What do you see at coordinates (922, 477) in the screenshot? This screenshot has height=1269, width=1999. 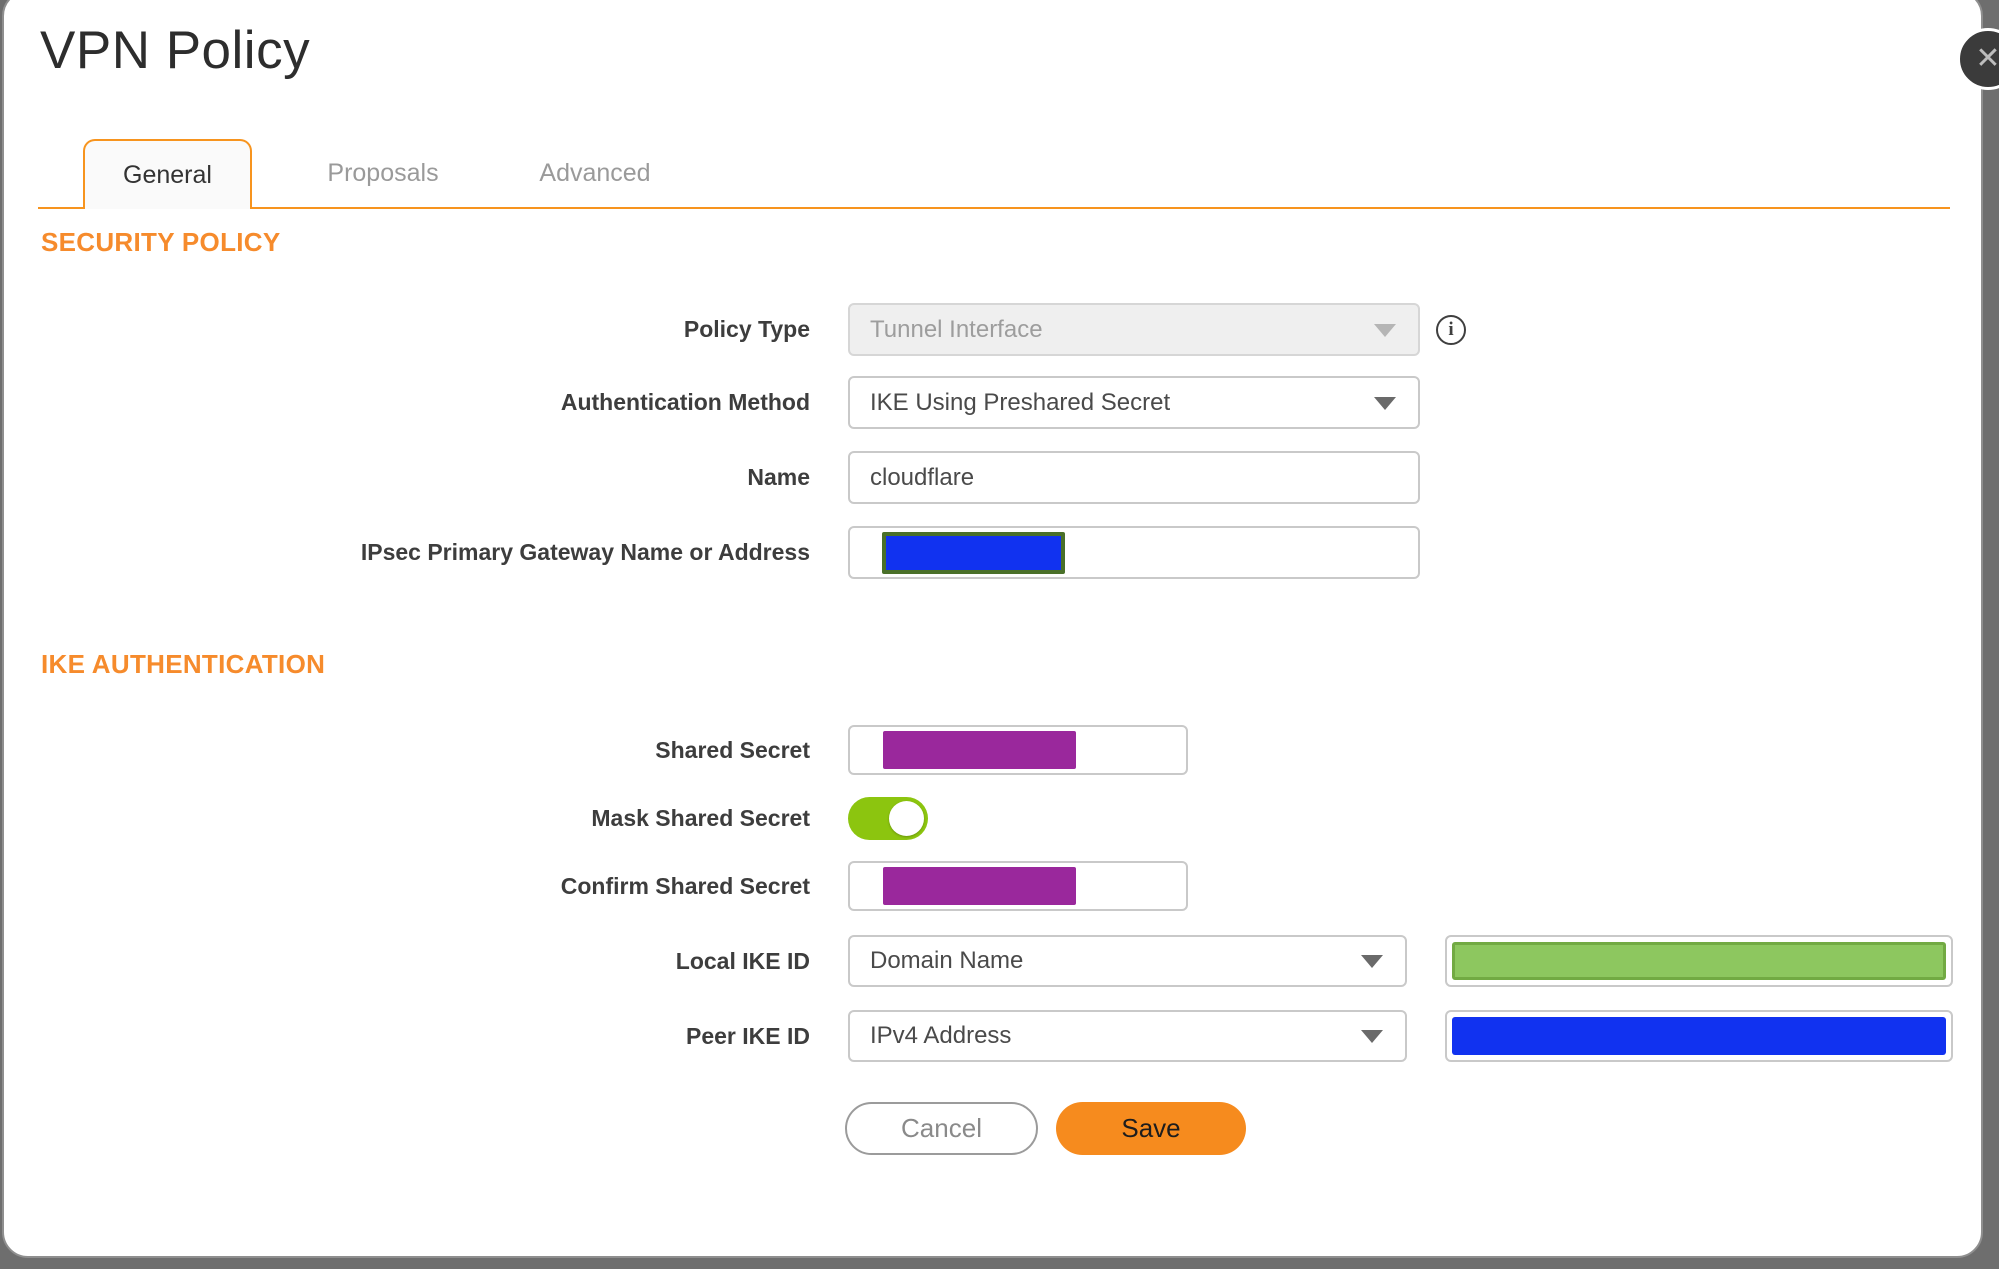 I see `name-value: cloudflare` at bounding box center [922, 477].